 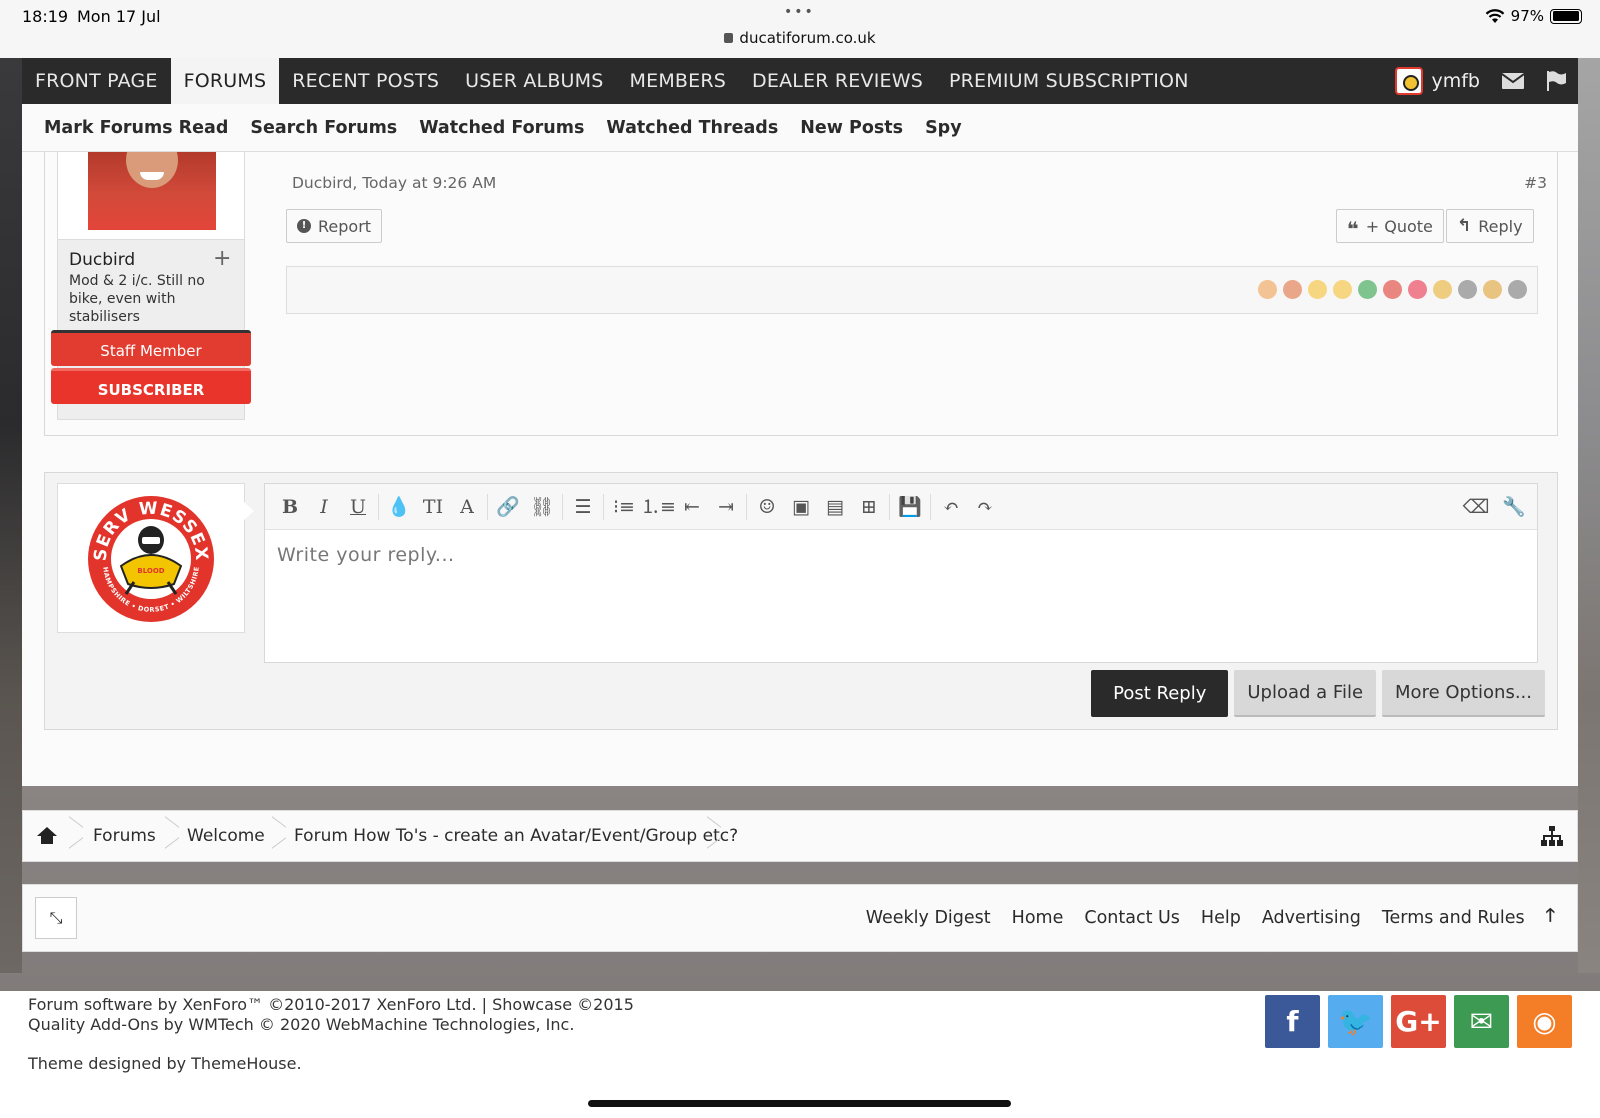 What do you see at coordinates (1409, 81) in the screenshot?
I see `avatar` at bounding box center [1409, 81].